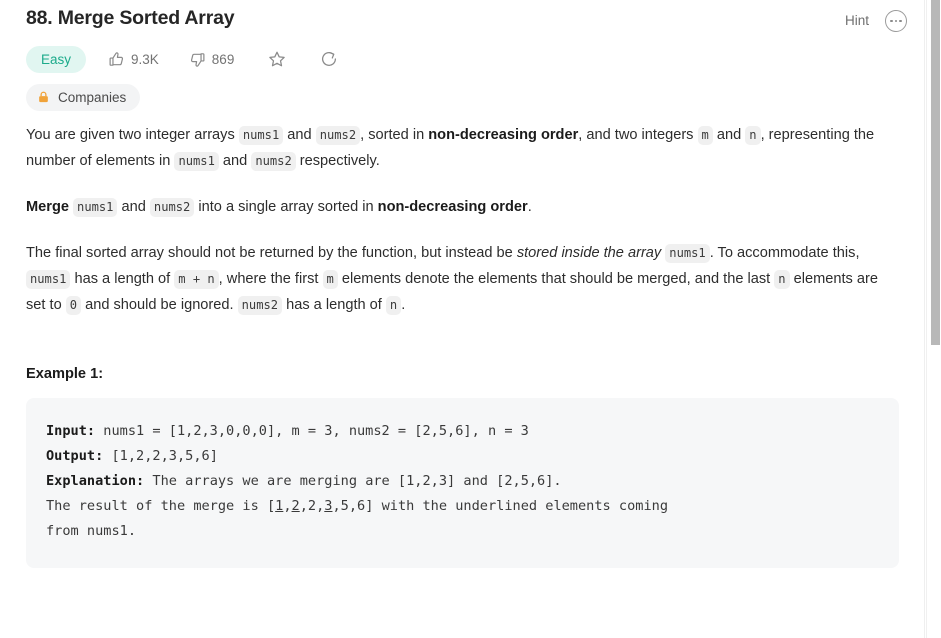  Describe the element at coordinates (295, 506) in the screenshot. I see `underlined-element-2: 2` at that location.